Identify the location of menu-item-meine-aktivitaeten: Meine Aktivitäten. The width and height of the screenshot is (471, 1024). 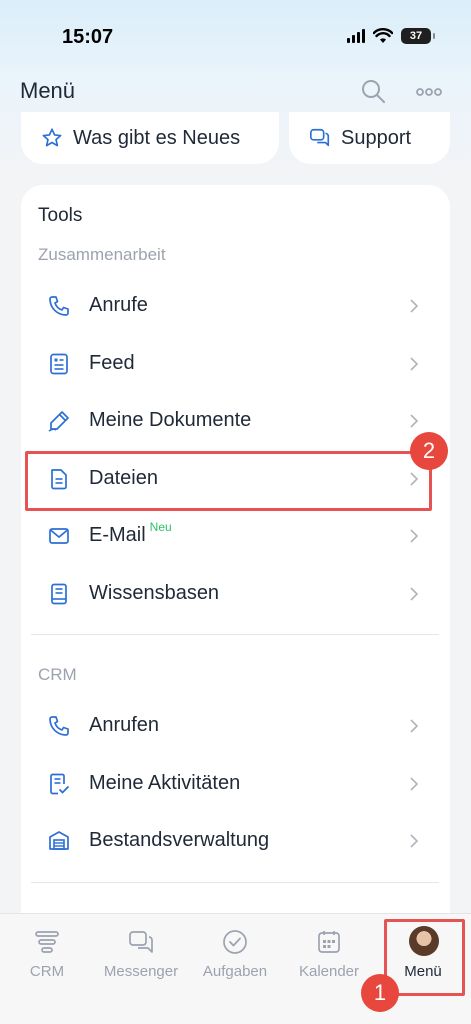
(235, 784).